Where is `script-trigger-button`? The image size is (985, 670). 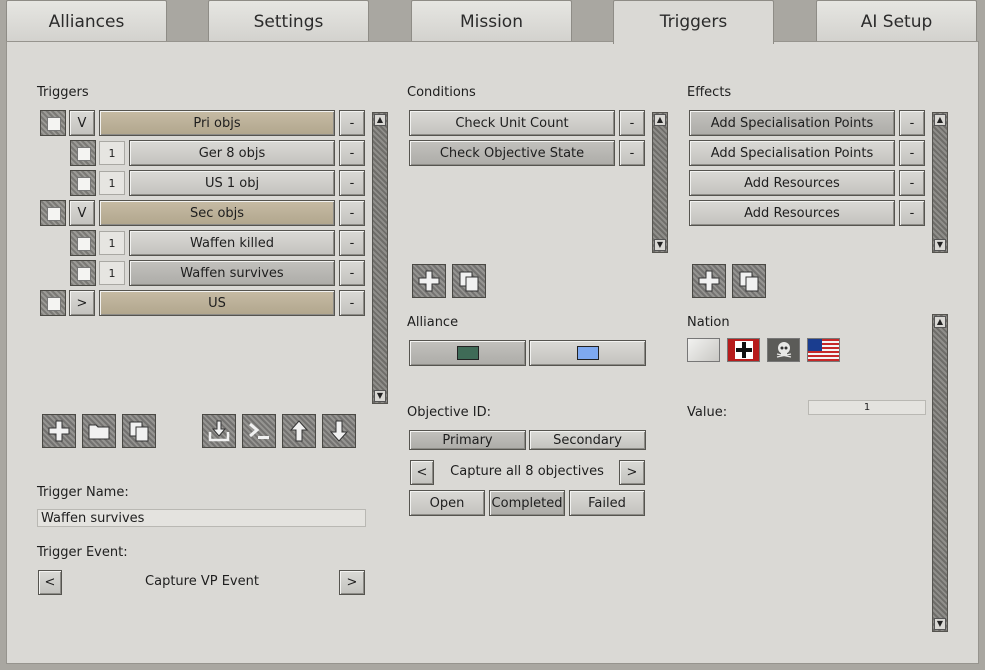 script-trigger-button is located at coordinates (259, 431).